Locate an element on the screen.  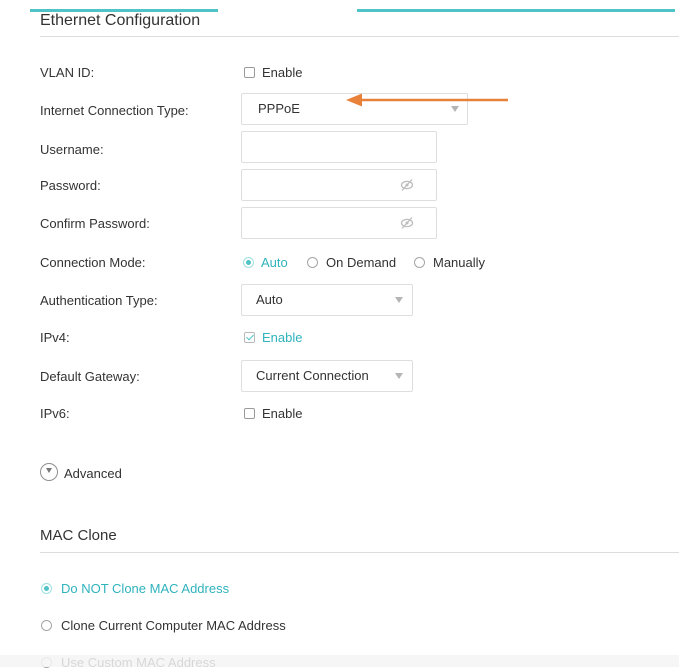
default-gateway-value: Current Connection is located at coordinates (312, 375).